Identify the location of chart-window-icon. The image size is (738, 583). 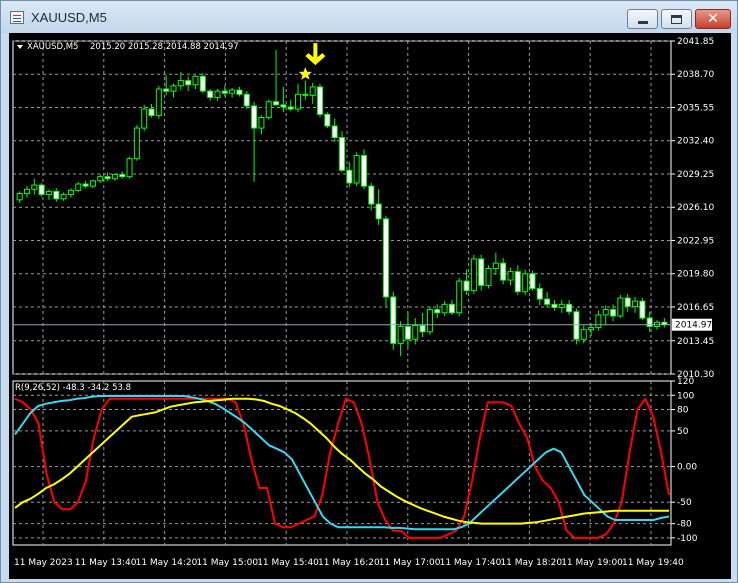
(17, 17).